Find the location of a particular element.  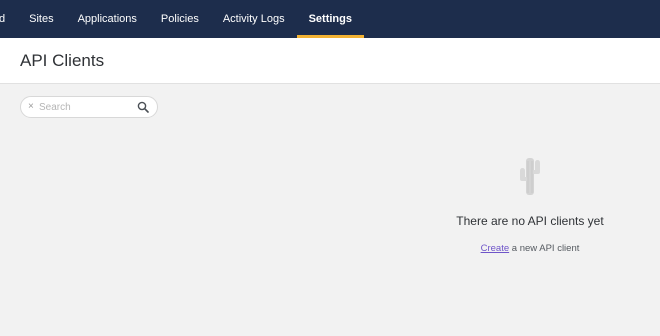

nav-item-policies: Policies is located at coordinates (180, 19).